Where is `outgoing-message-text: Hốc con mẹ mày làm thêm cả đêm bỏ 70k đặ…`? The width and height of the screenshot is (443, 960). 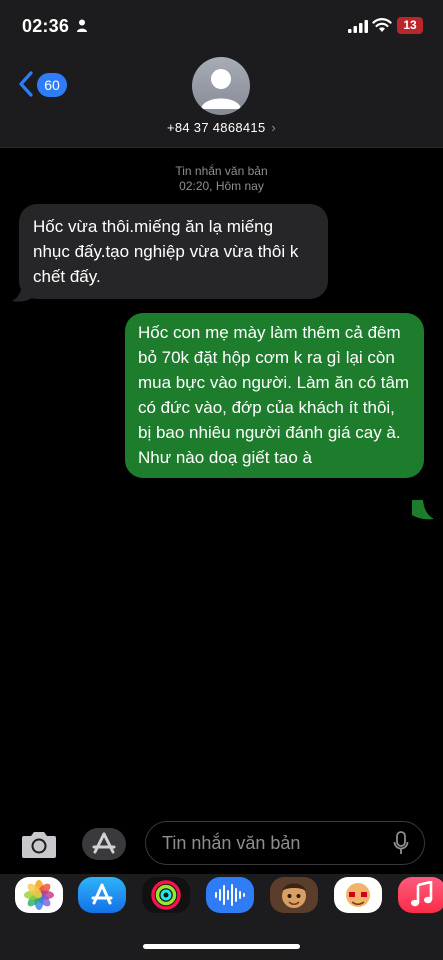 outgoing-message-text: Hốc con mẹ mày làm thêm cả đêm bỏ 70k đặ… is located at coordinates (274, 395).